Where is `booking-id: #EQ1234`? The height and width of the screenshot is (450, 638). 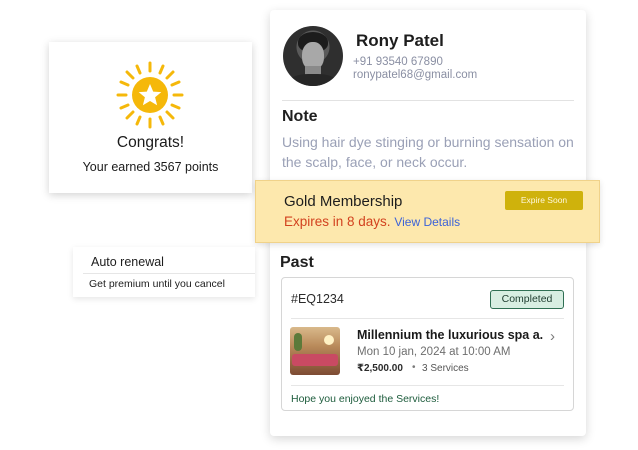 booking-id: #EQ1234 is located at coordinates (317, 299).